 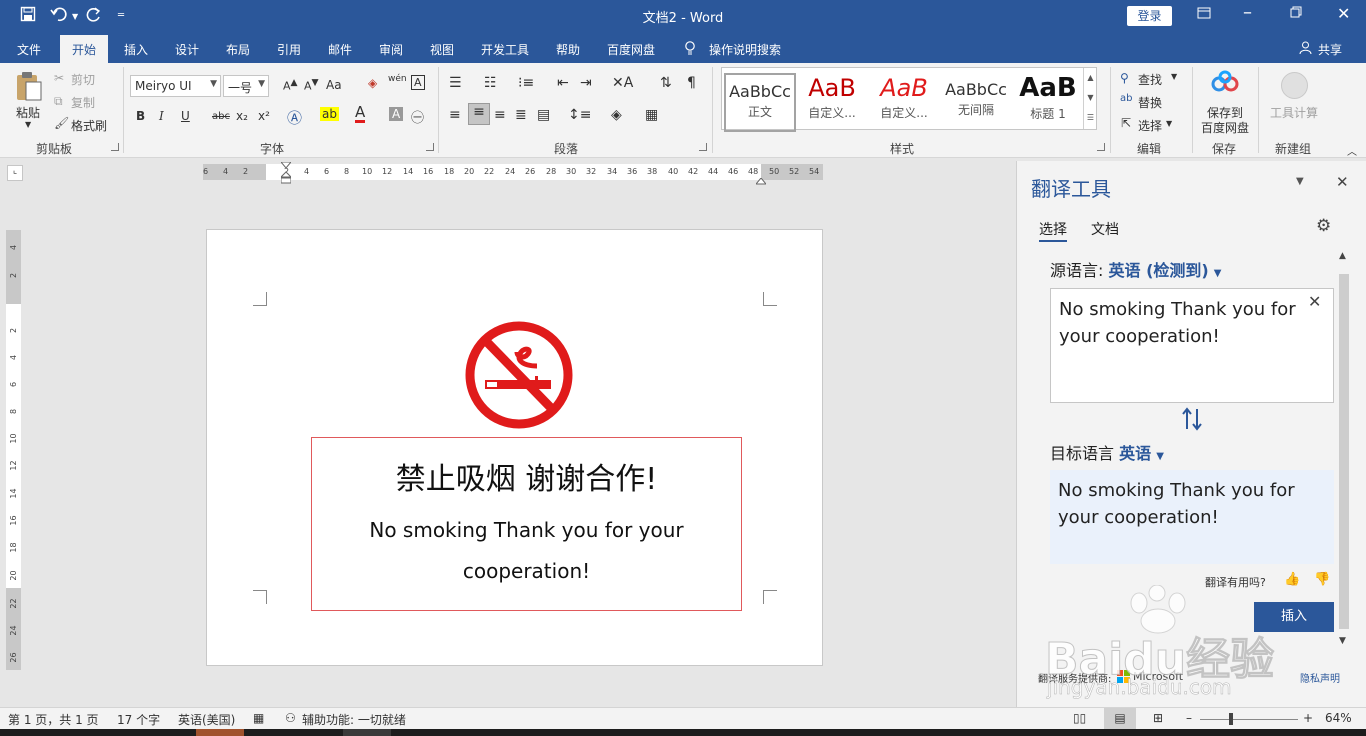 I want to click on superscript-button: x², so click(x=264, y=116).